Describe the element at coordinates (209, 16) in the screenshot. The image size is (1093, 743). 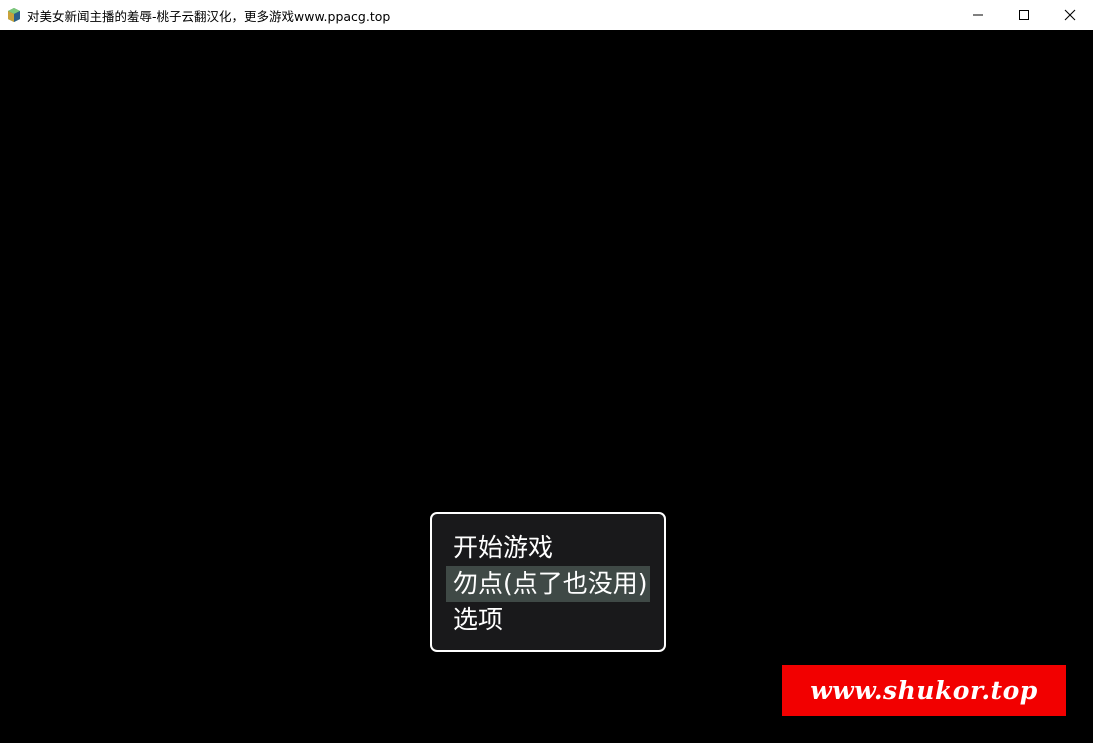
I see `window-title: 对美女新闻主播的羞辱-桃子云翻汉化，更多游戏www.ppacg.top` at that location.